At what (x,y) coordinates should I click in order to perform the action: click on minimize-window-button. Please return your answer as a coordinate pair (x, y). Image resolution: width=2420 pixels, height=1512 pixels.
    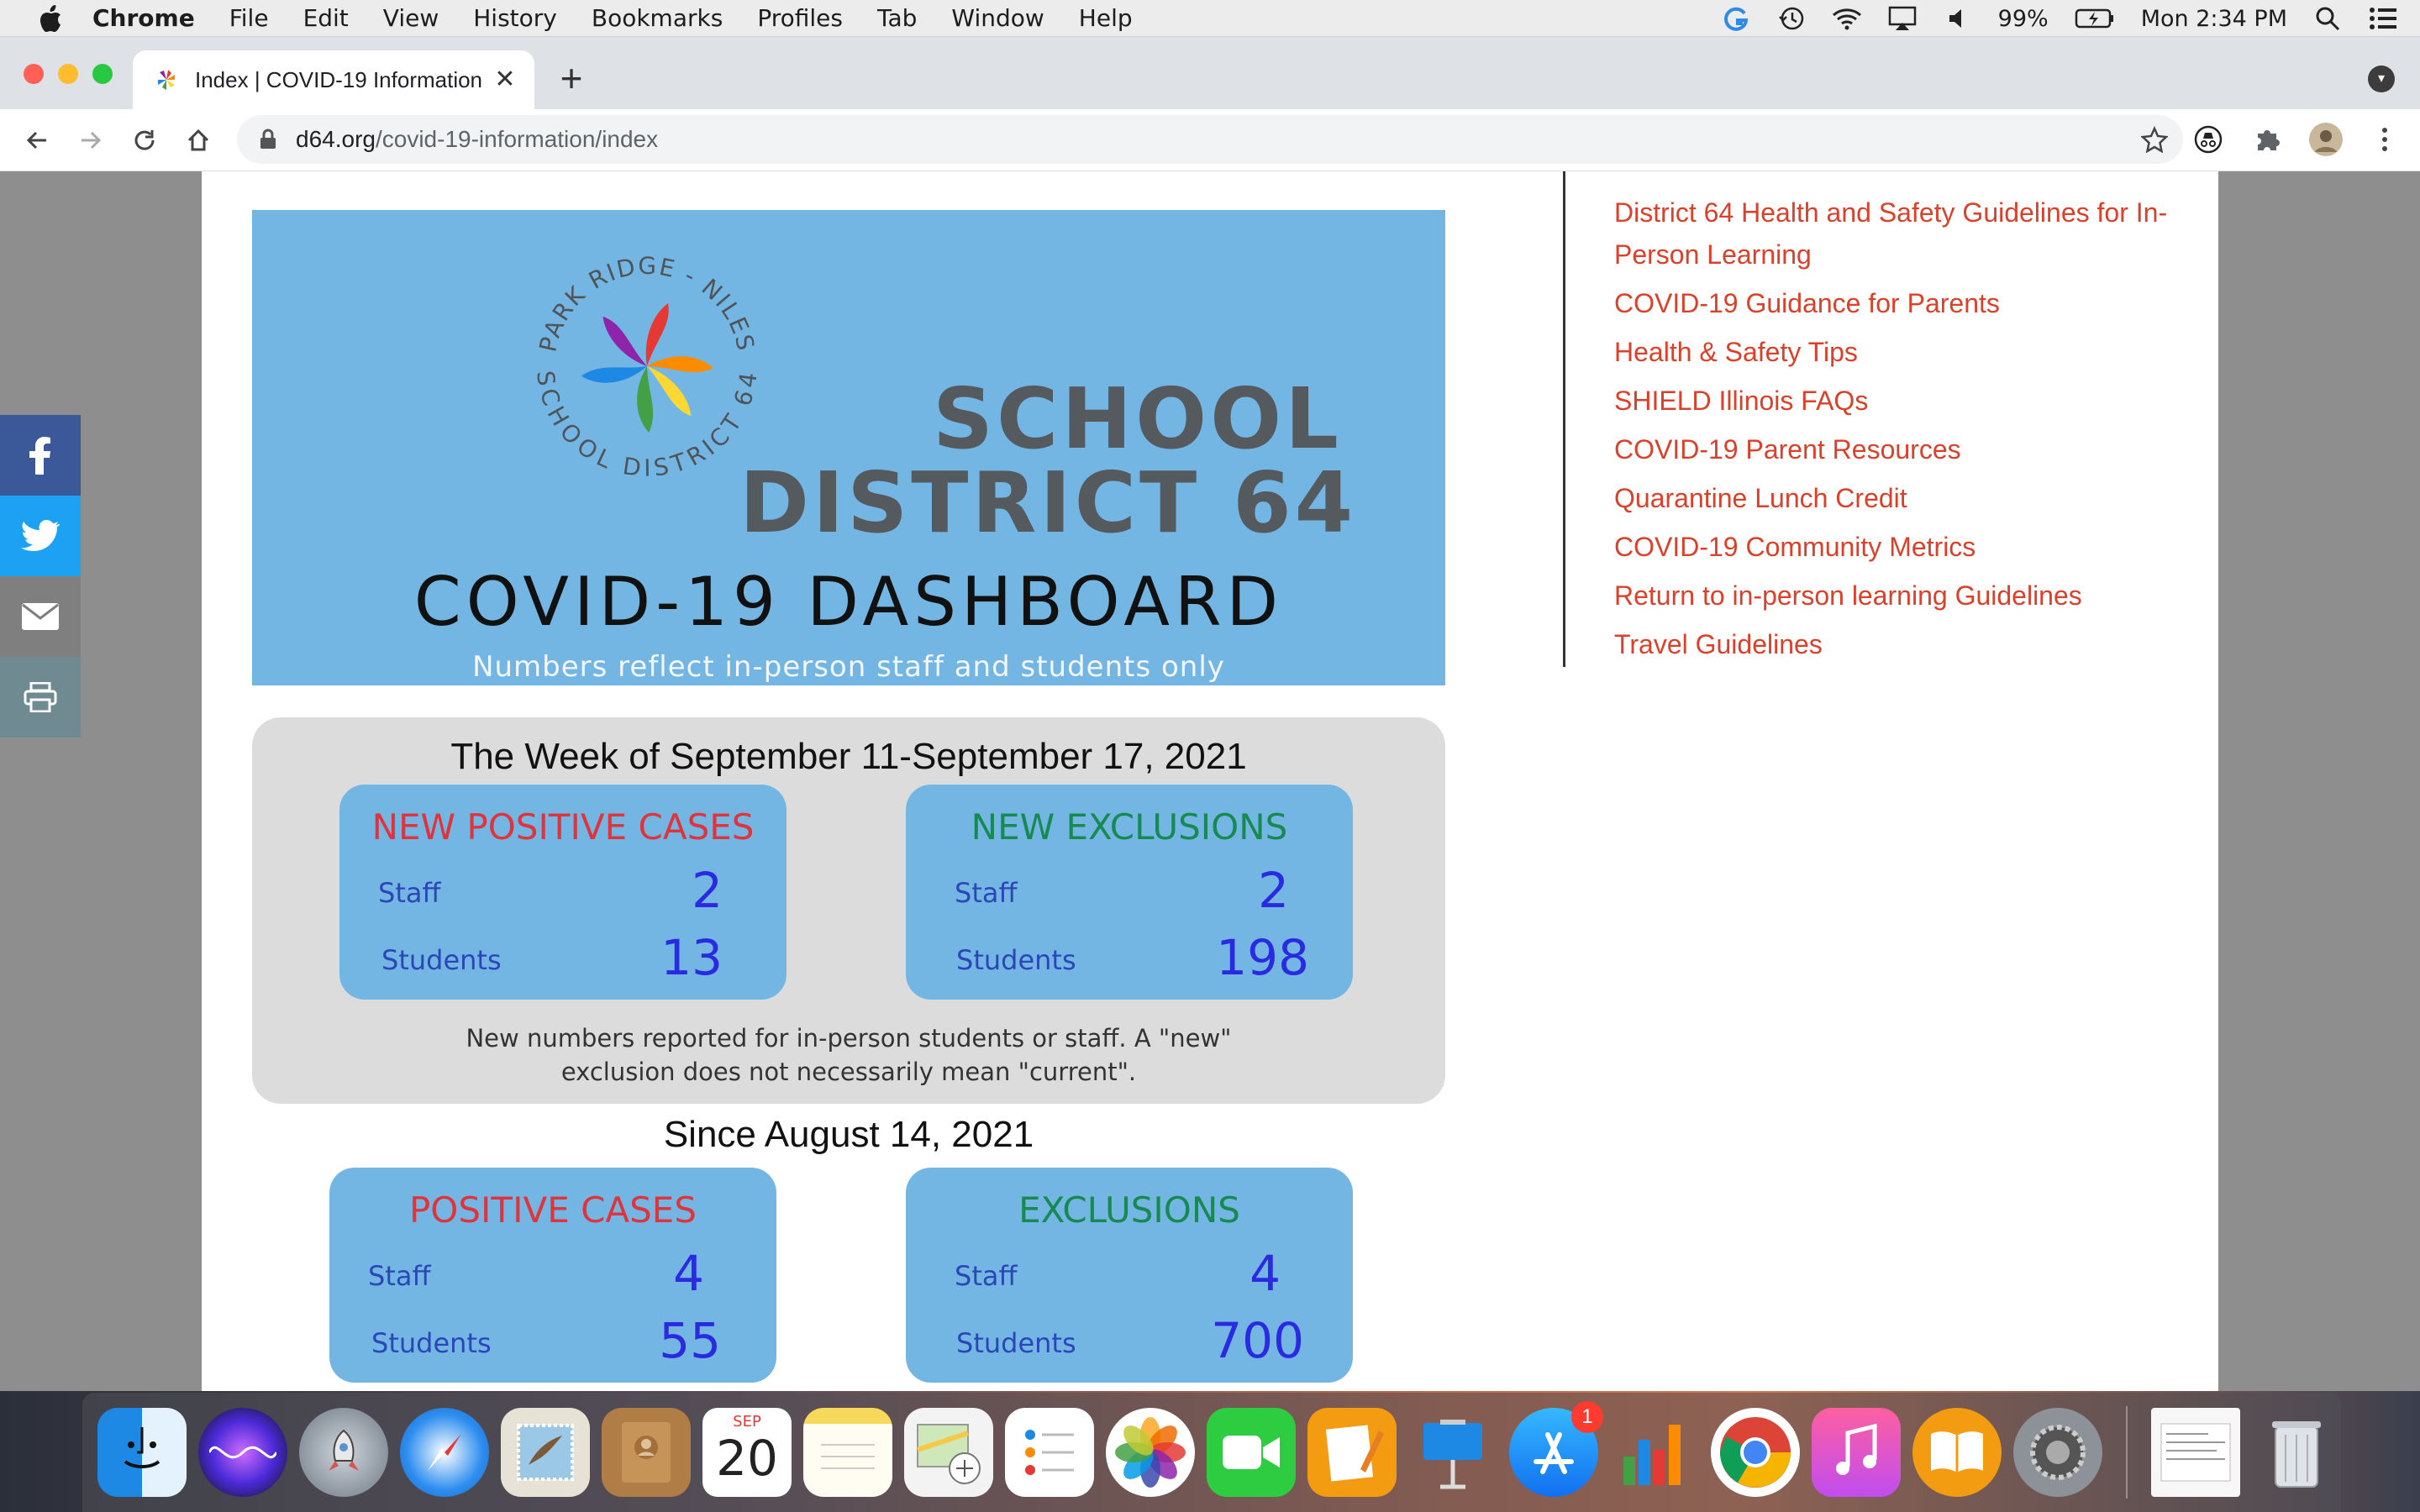
    Looking at the image, I should click on (68, 74).